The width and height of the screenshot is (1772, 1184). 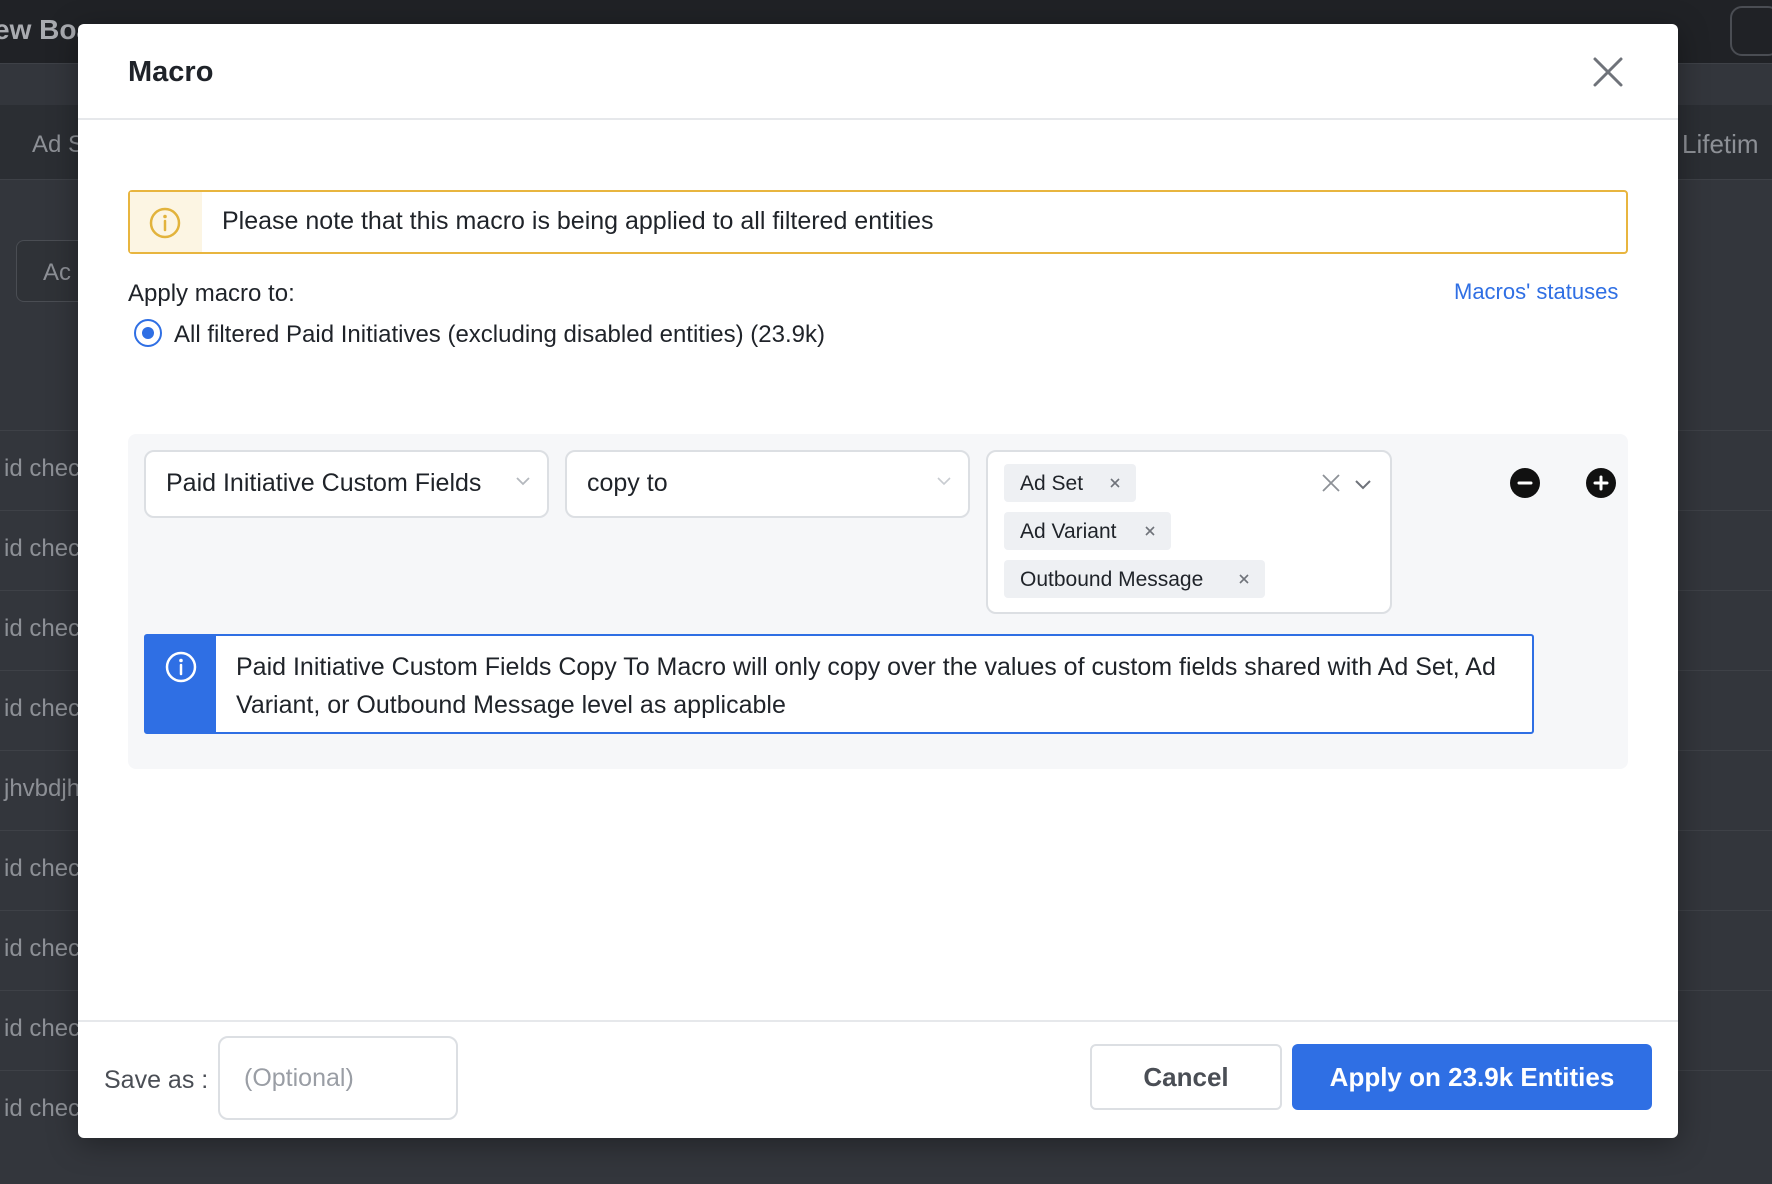 What do you see at coordinates (324, 483) in the screenshot?
I see `field-select-value: Paid Initiative Custom Fields` at bounding box center [324, 483].